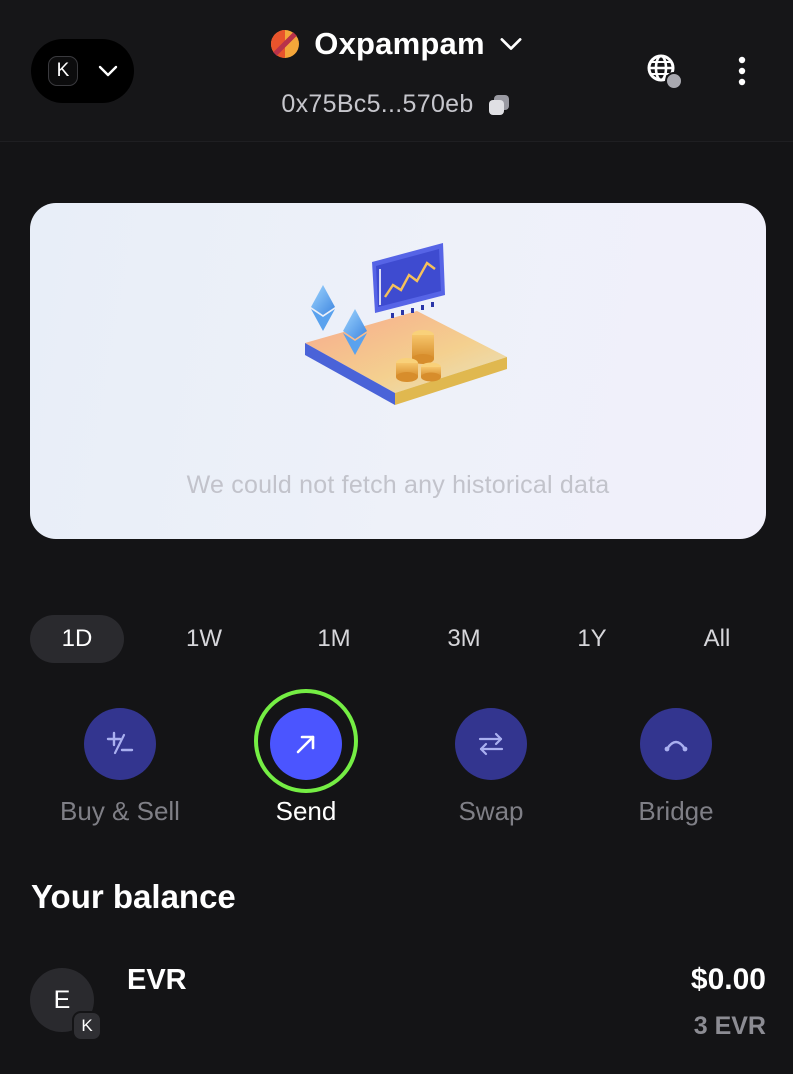  Describe the element at coordinates (399, 43) in the screenshot. I see `wallet-name: Oxpampam` at that location.